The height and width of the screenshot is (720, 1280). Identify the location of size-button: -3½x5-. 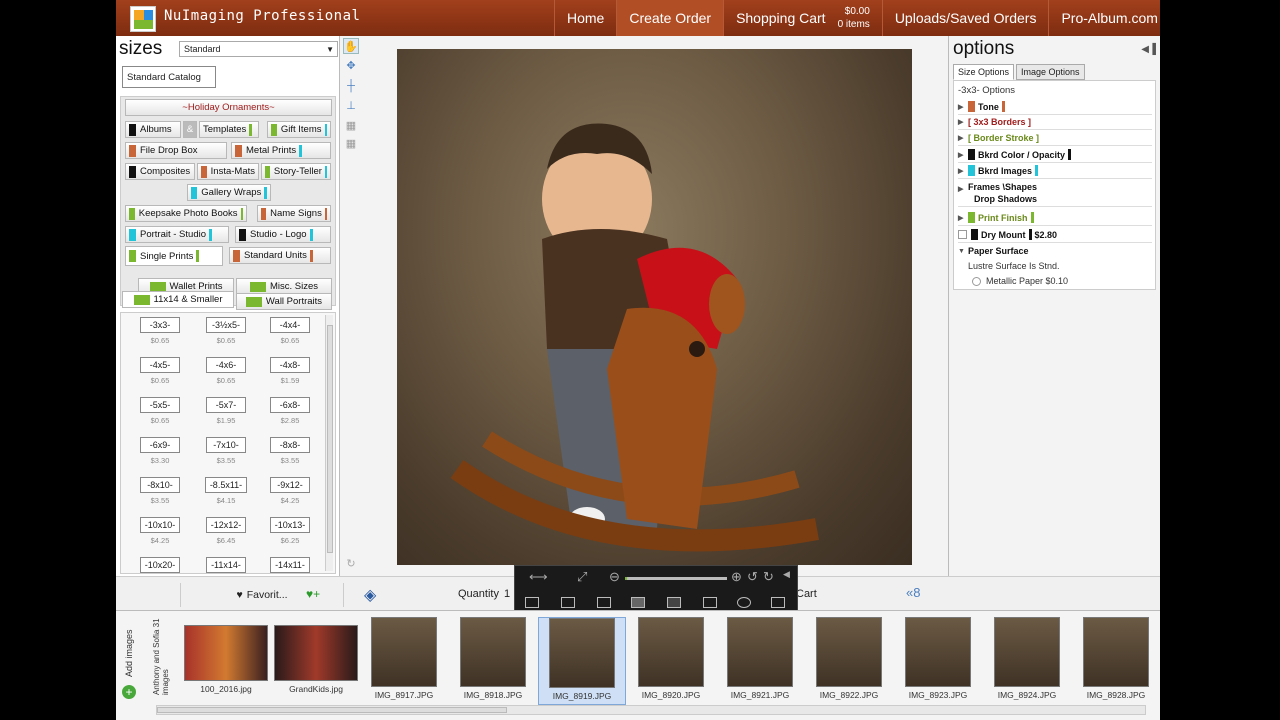
(226, 325).